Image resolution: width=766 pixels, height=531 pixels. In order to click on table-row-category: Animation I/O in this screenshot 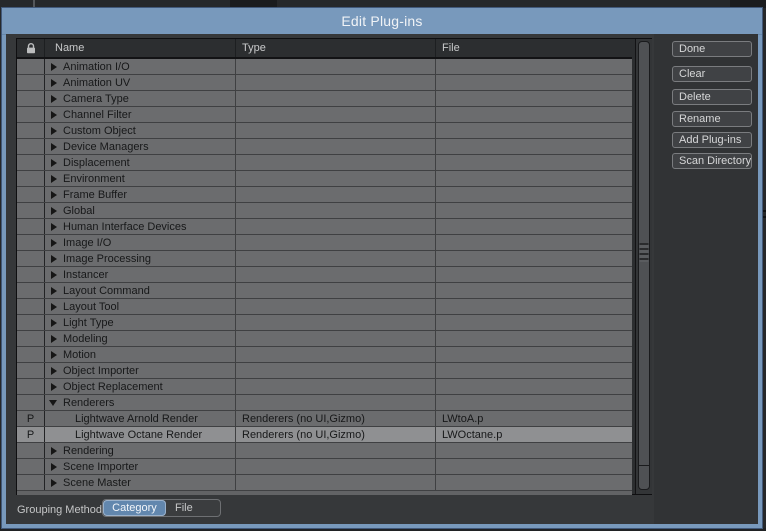, I will do `click(324, 67)`.